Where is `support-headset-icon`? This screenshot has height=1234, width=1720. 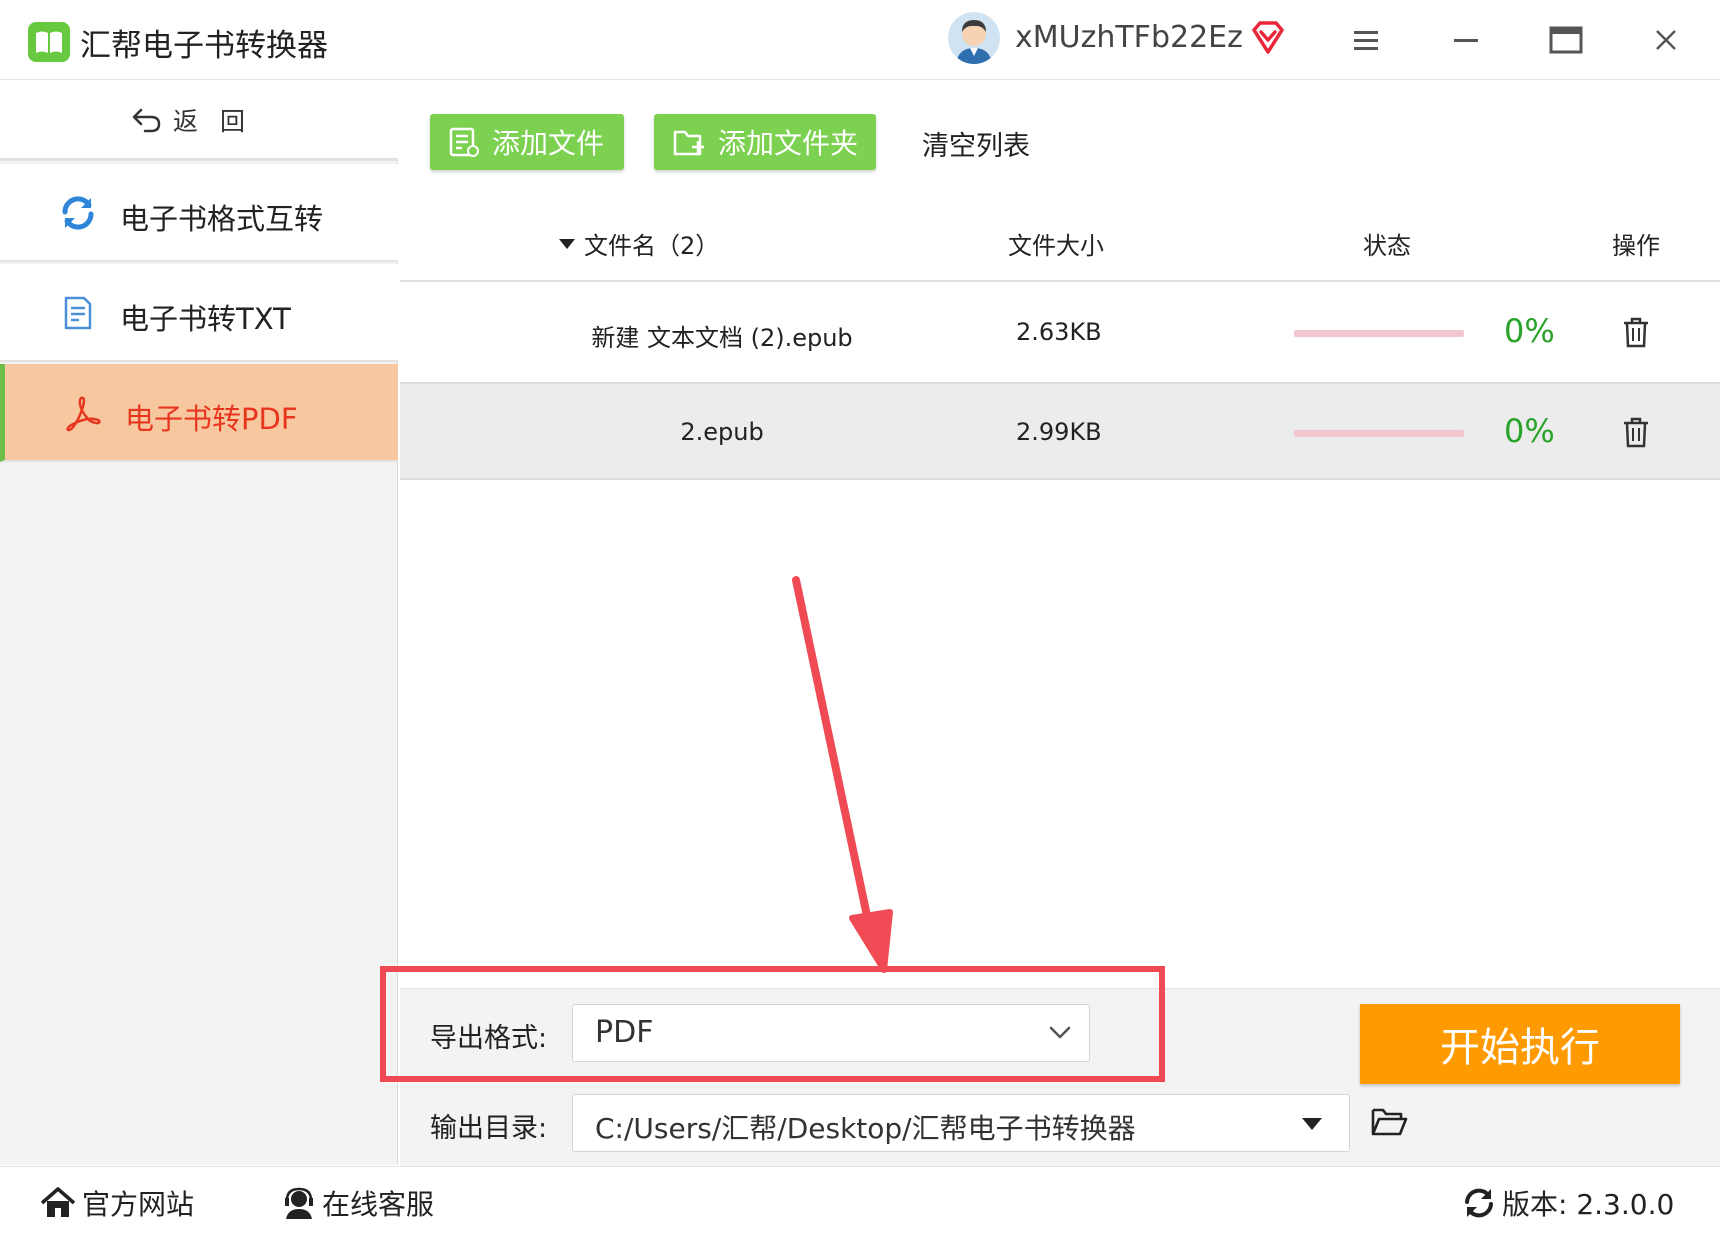
support-headset-icon is located at coordinates (299, 1203).